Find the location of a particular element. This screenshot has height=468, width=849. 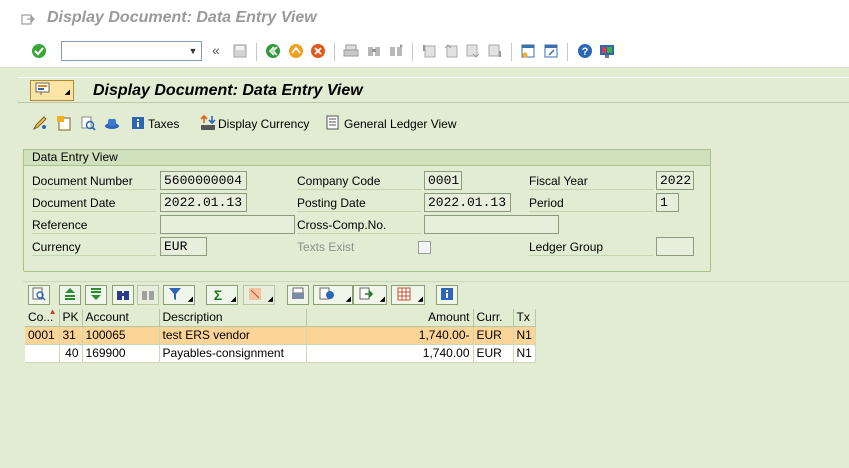

binoculars-icon is located at coordinates (123, 295).